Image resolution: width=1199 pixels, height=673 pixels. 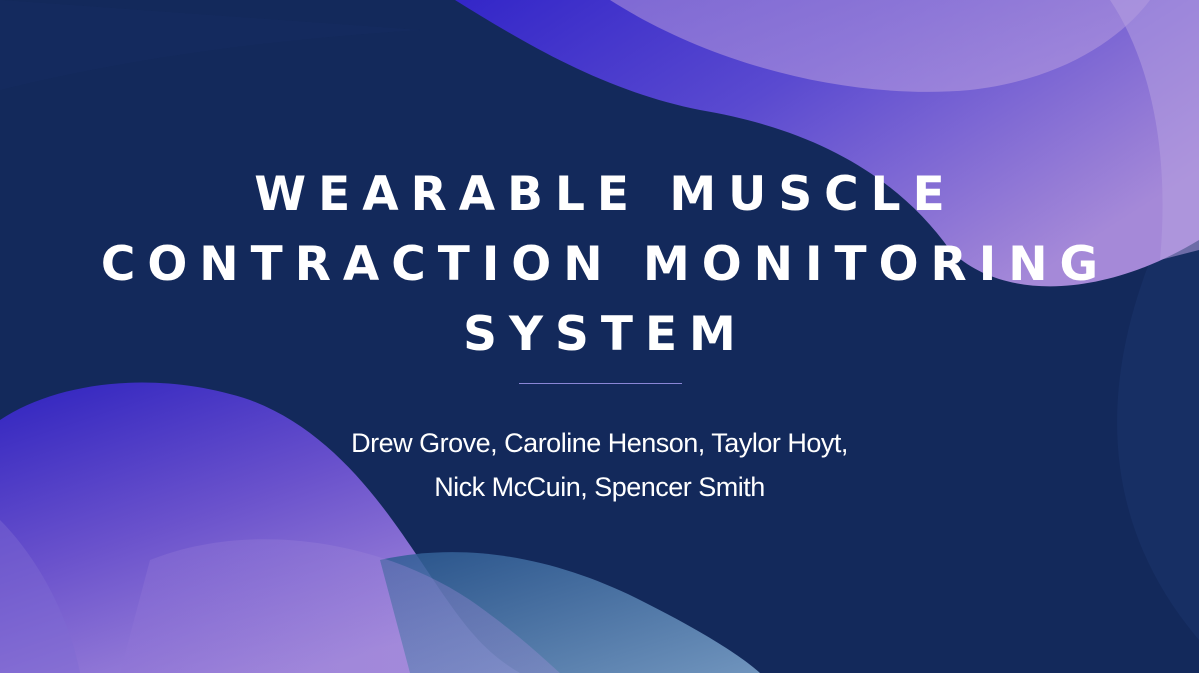 What do you see at coordinates (599, 487) in the screenshot?
I see `authors-line-2: Nick McCuin, Spencer Smith` at bounding box center [599, 487].